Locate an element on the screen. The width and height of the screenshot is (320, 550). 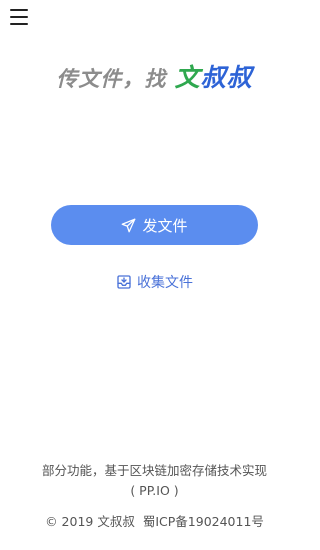
collect-files-label: 收集文件 is located at coordinates (165, 283).